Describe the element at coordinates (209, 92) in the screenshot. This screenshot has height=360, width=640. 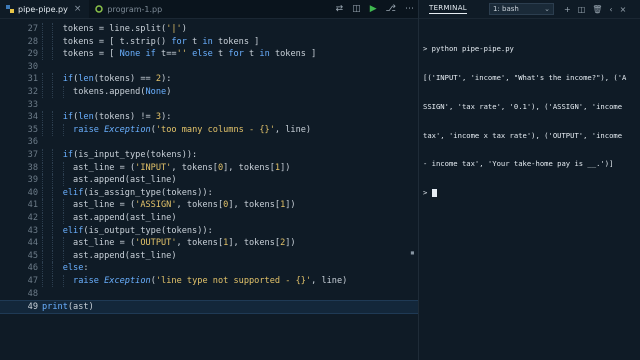
I see `code-line: 32 tokens.append(None)` at that location.